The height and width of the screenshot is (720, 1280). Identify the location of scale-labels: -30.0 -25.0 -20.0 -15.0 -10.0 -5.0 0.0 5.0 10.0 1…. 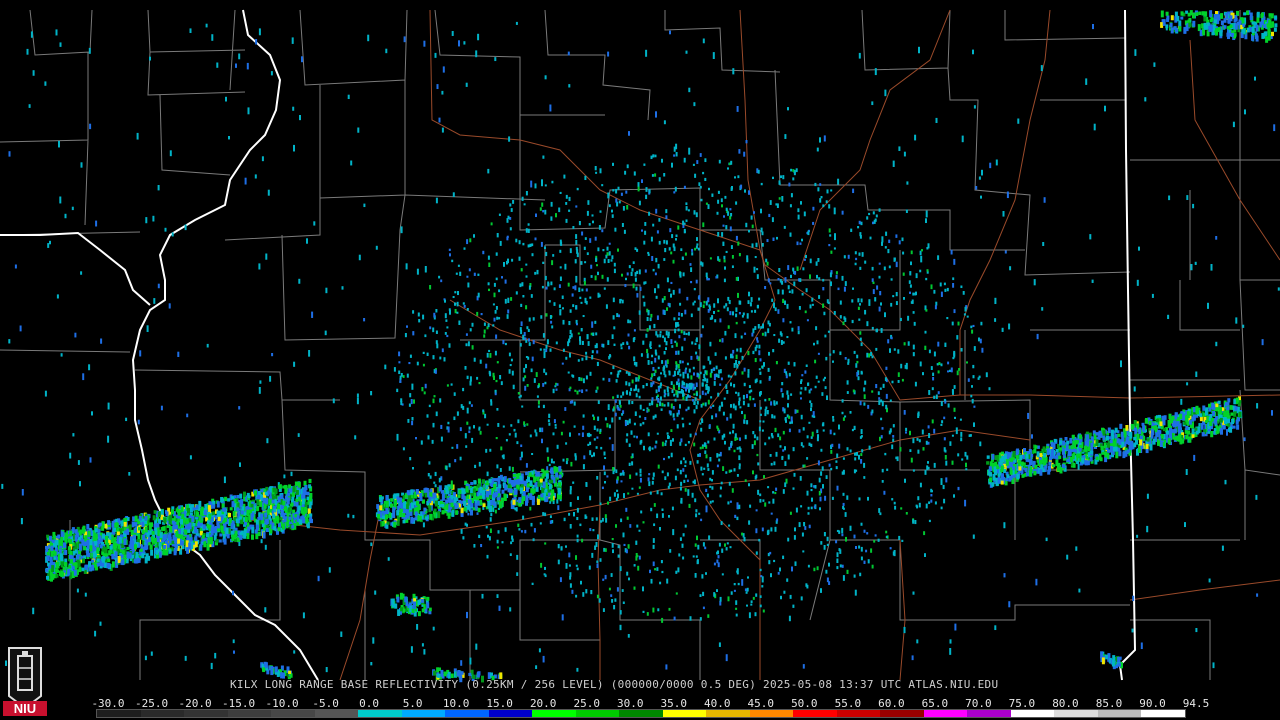
(650, 703).